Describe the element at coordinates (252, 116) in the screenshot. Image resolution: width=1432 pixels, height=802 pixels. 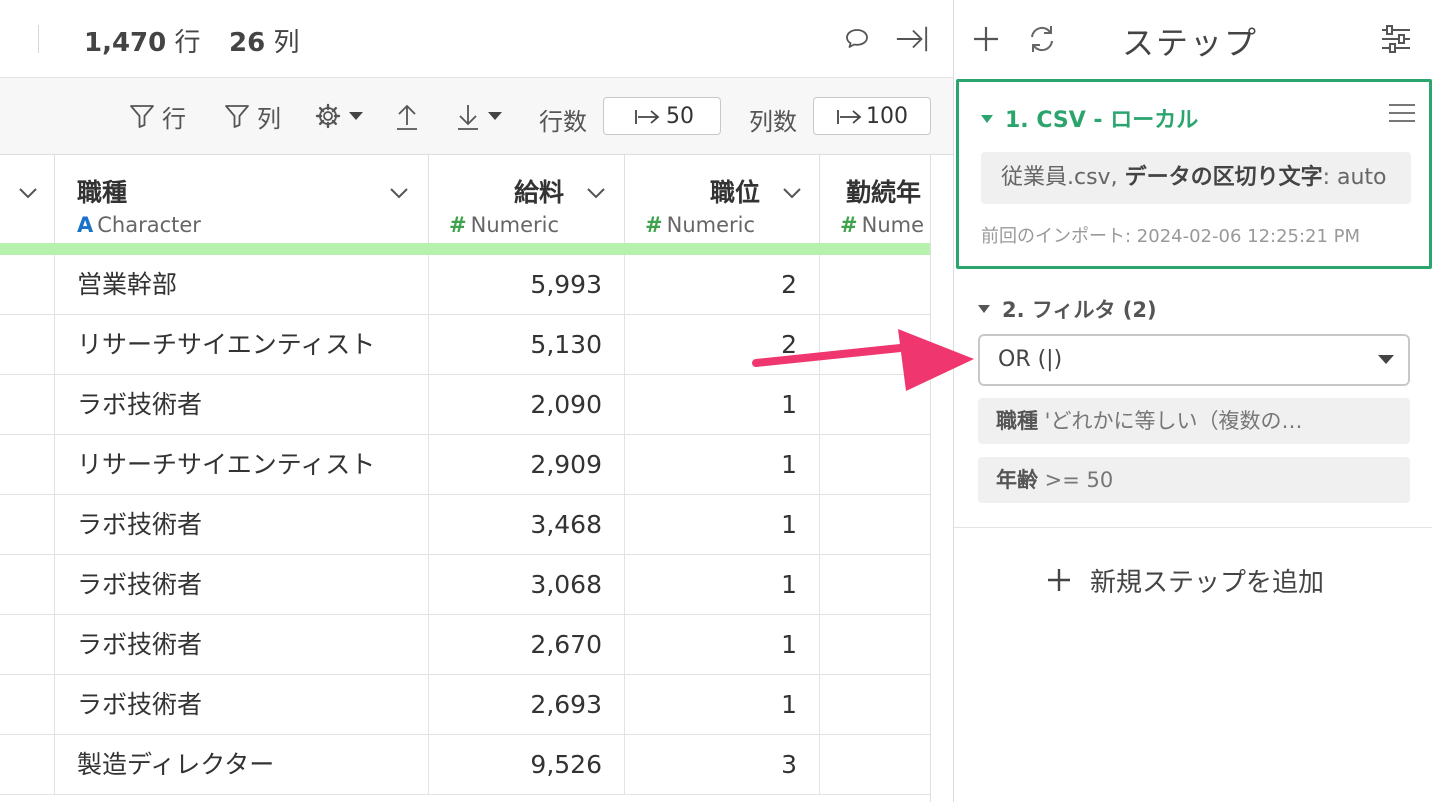
I see `column-filter-button: 列` at that location.